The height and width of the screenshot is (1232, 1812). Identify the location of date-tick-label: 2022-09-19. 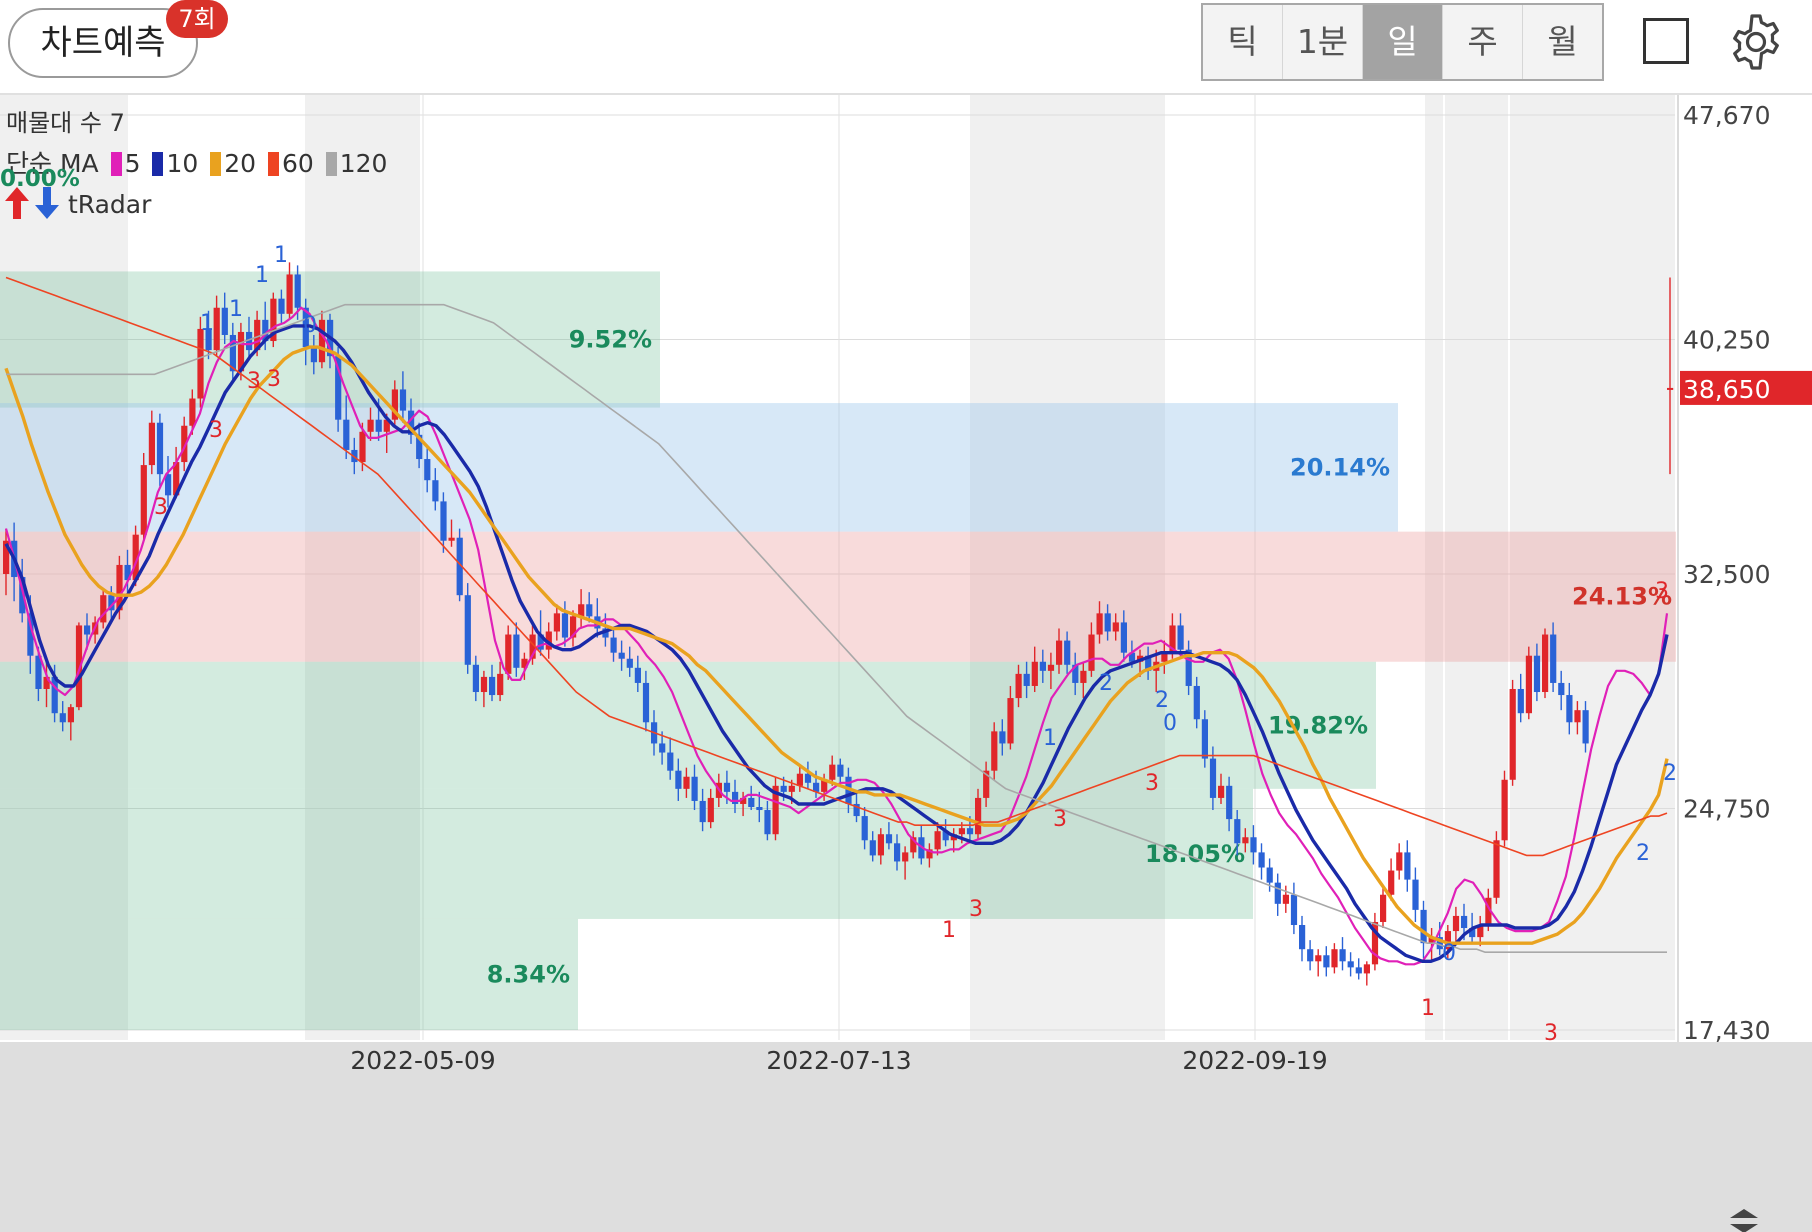
(1254, 1060).